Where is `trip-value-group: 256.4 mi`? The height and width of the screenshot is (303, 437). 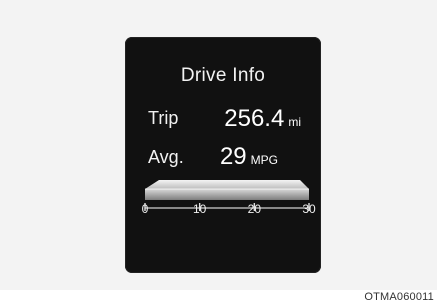
trip-value-group: 256.4 mi is located at coordinates (262, 119).